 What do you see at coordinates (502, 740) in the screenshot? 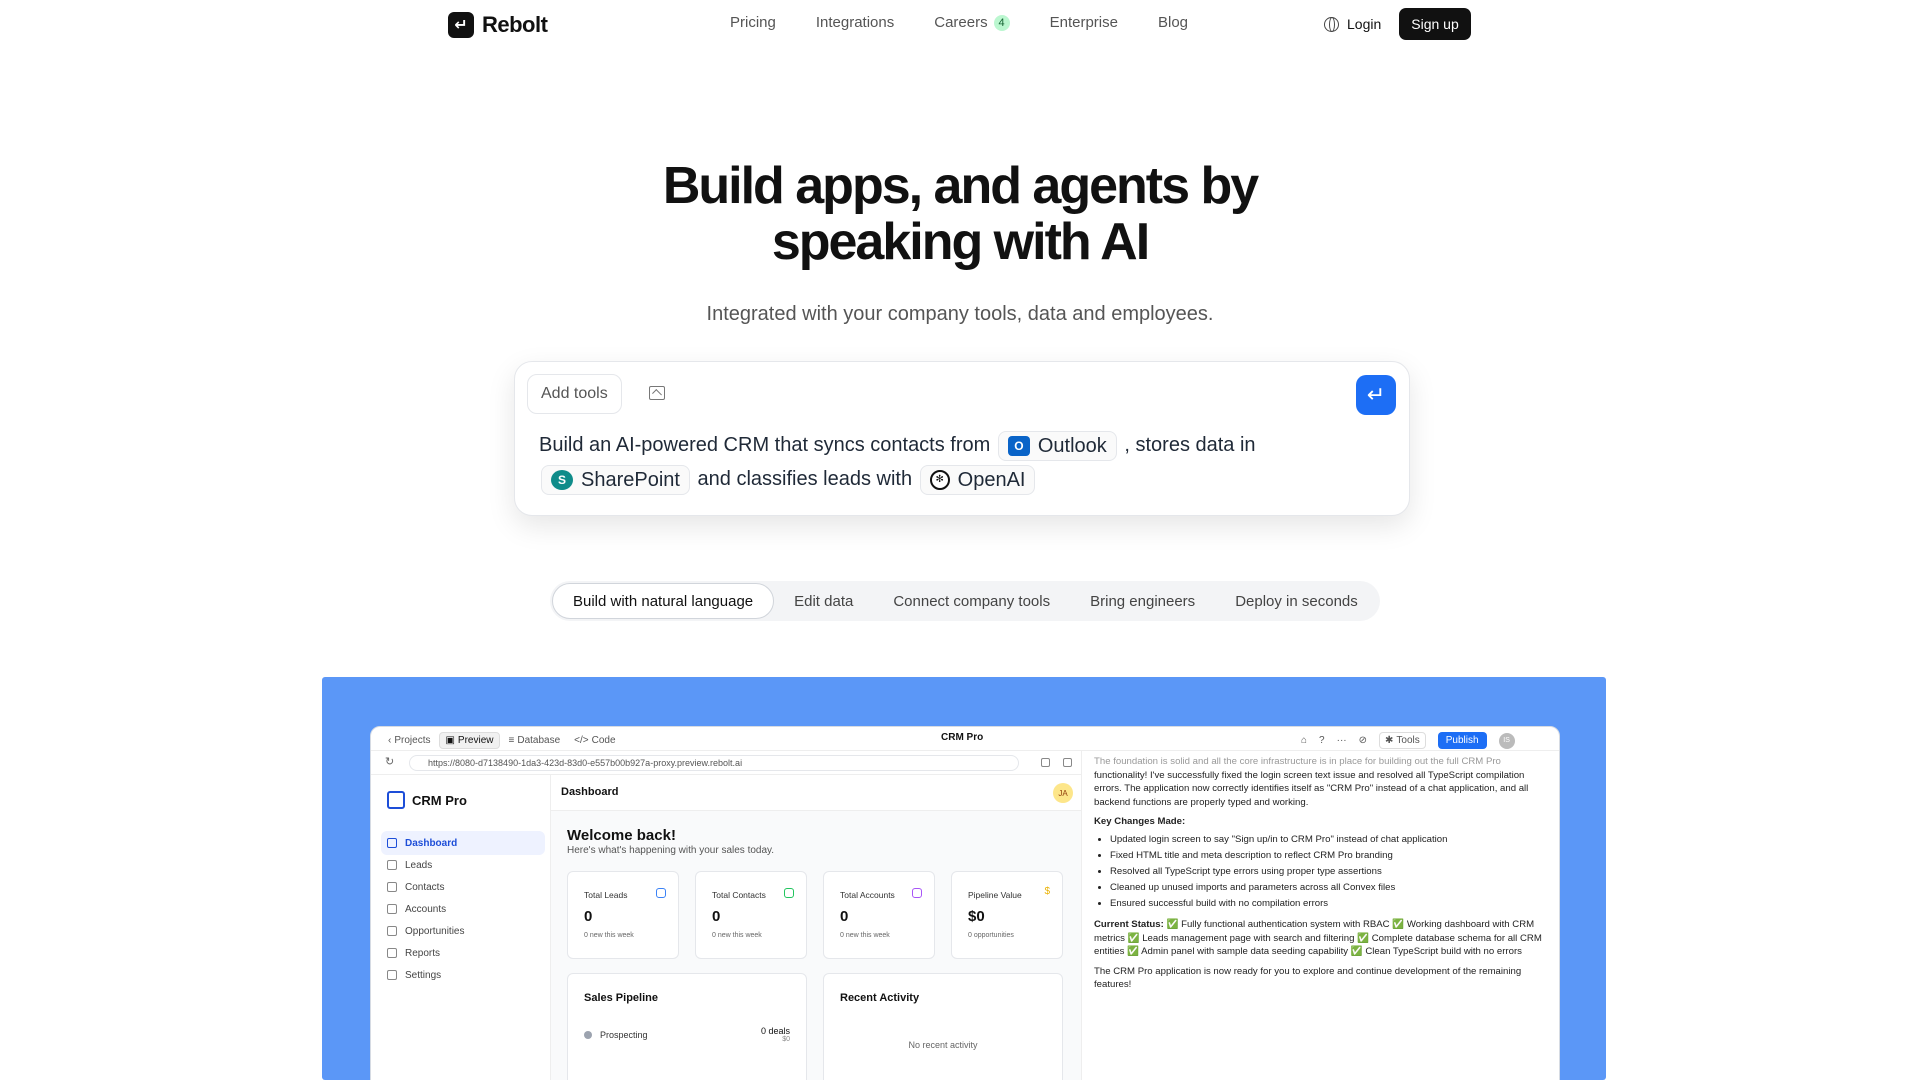
I see `demo-left-controls: ‹ Projects ▣ Preview ≡ Database </> Code` at bounding box center [502, 740].